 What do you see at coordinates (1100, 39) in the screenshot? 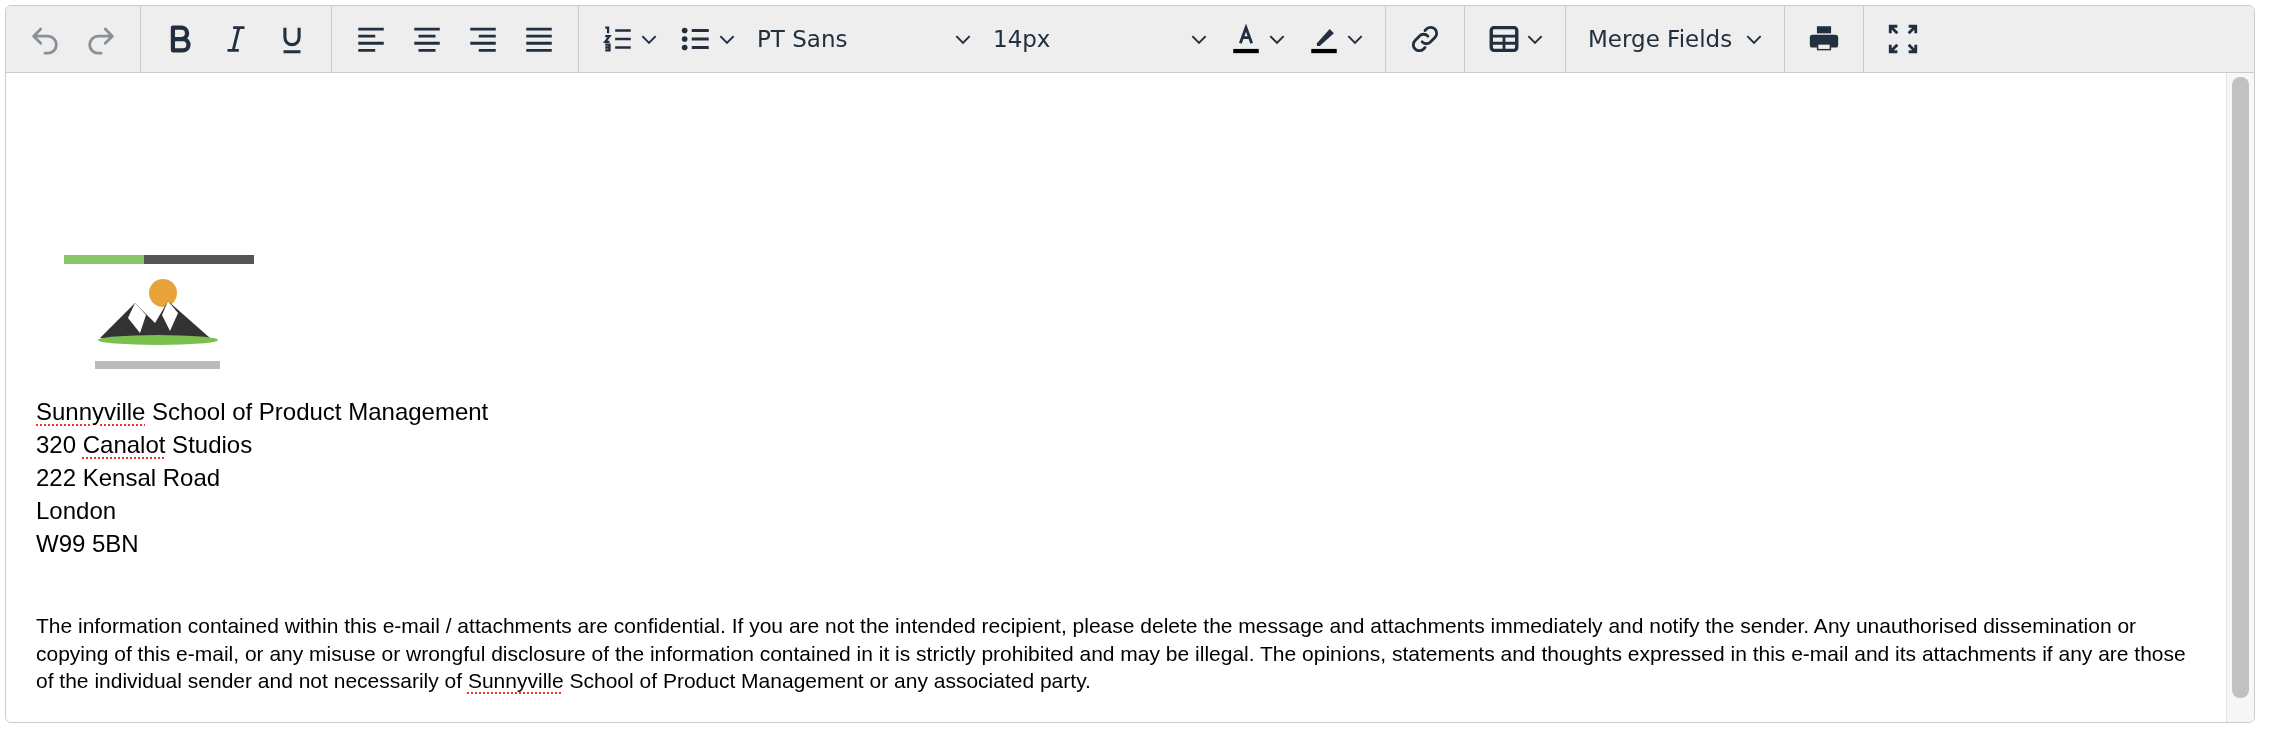
I see `dropdown: 14px` at bounding box center [1100, 39].